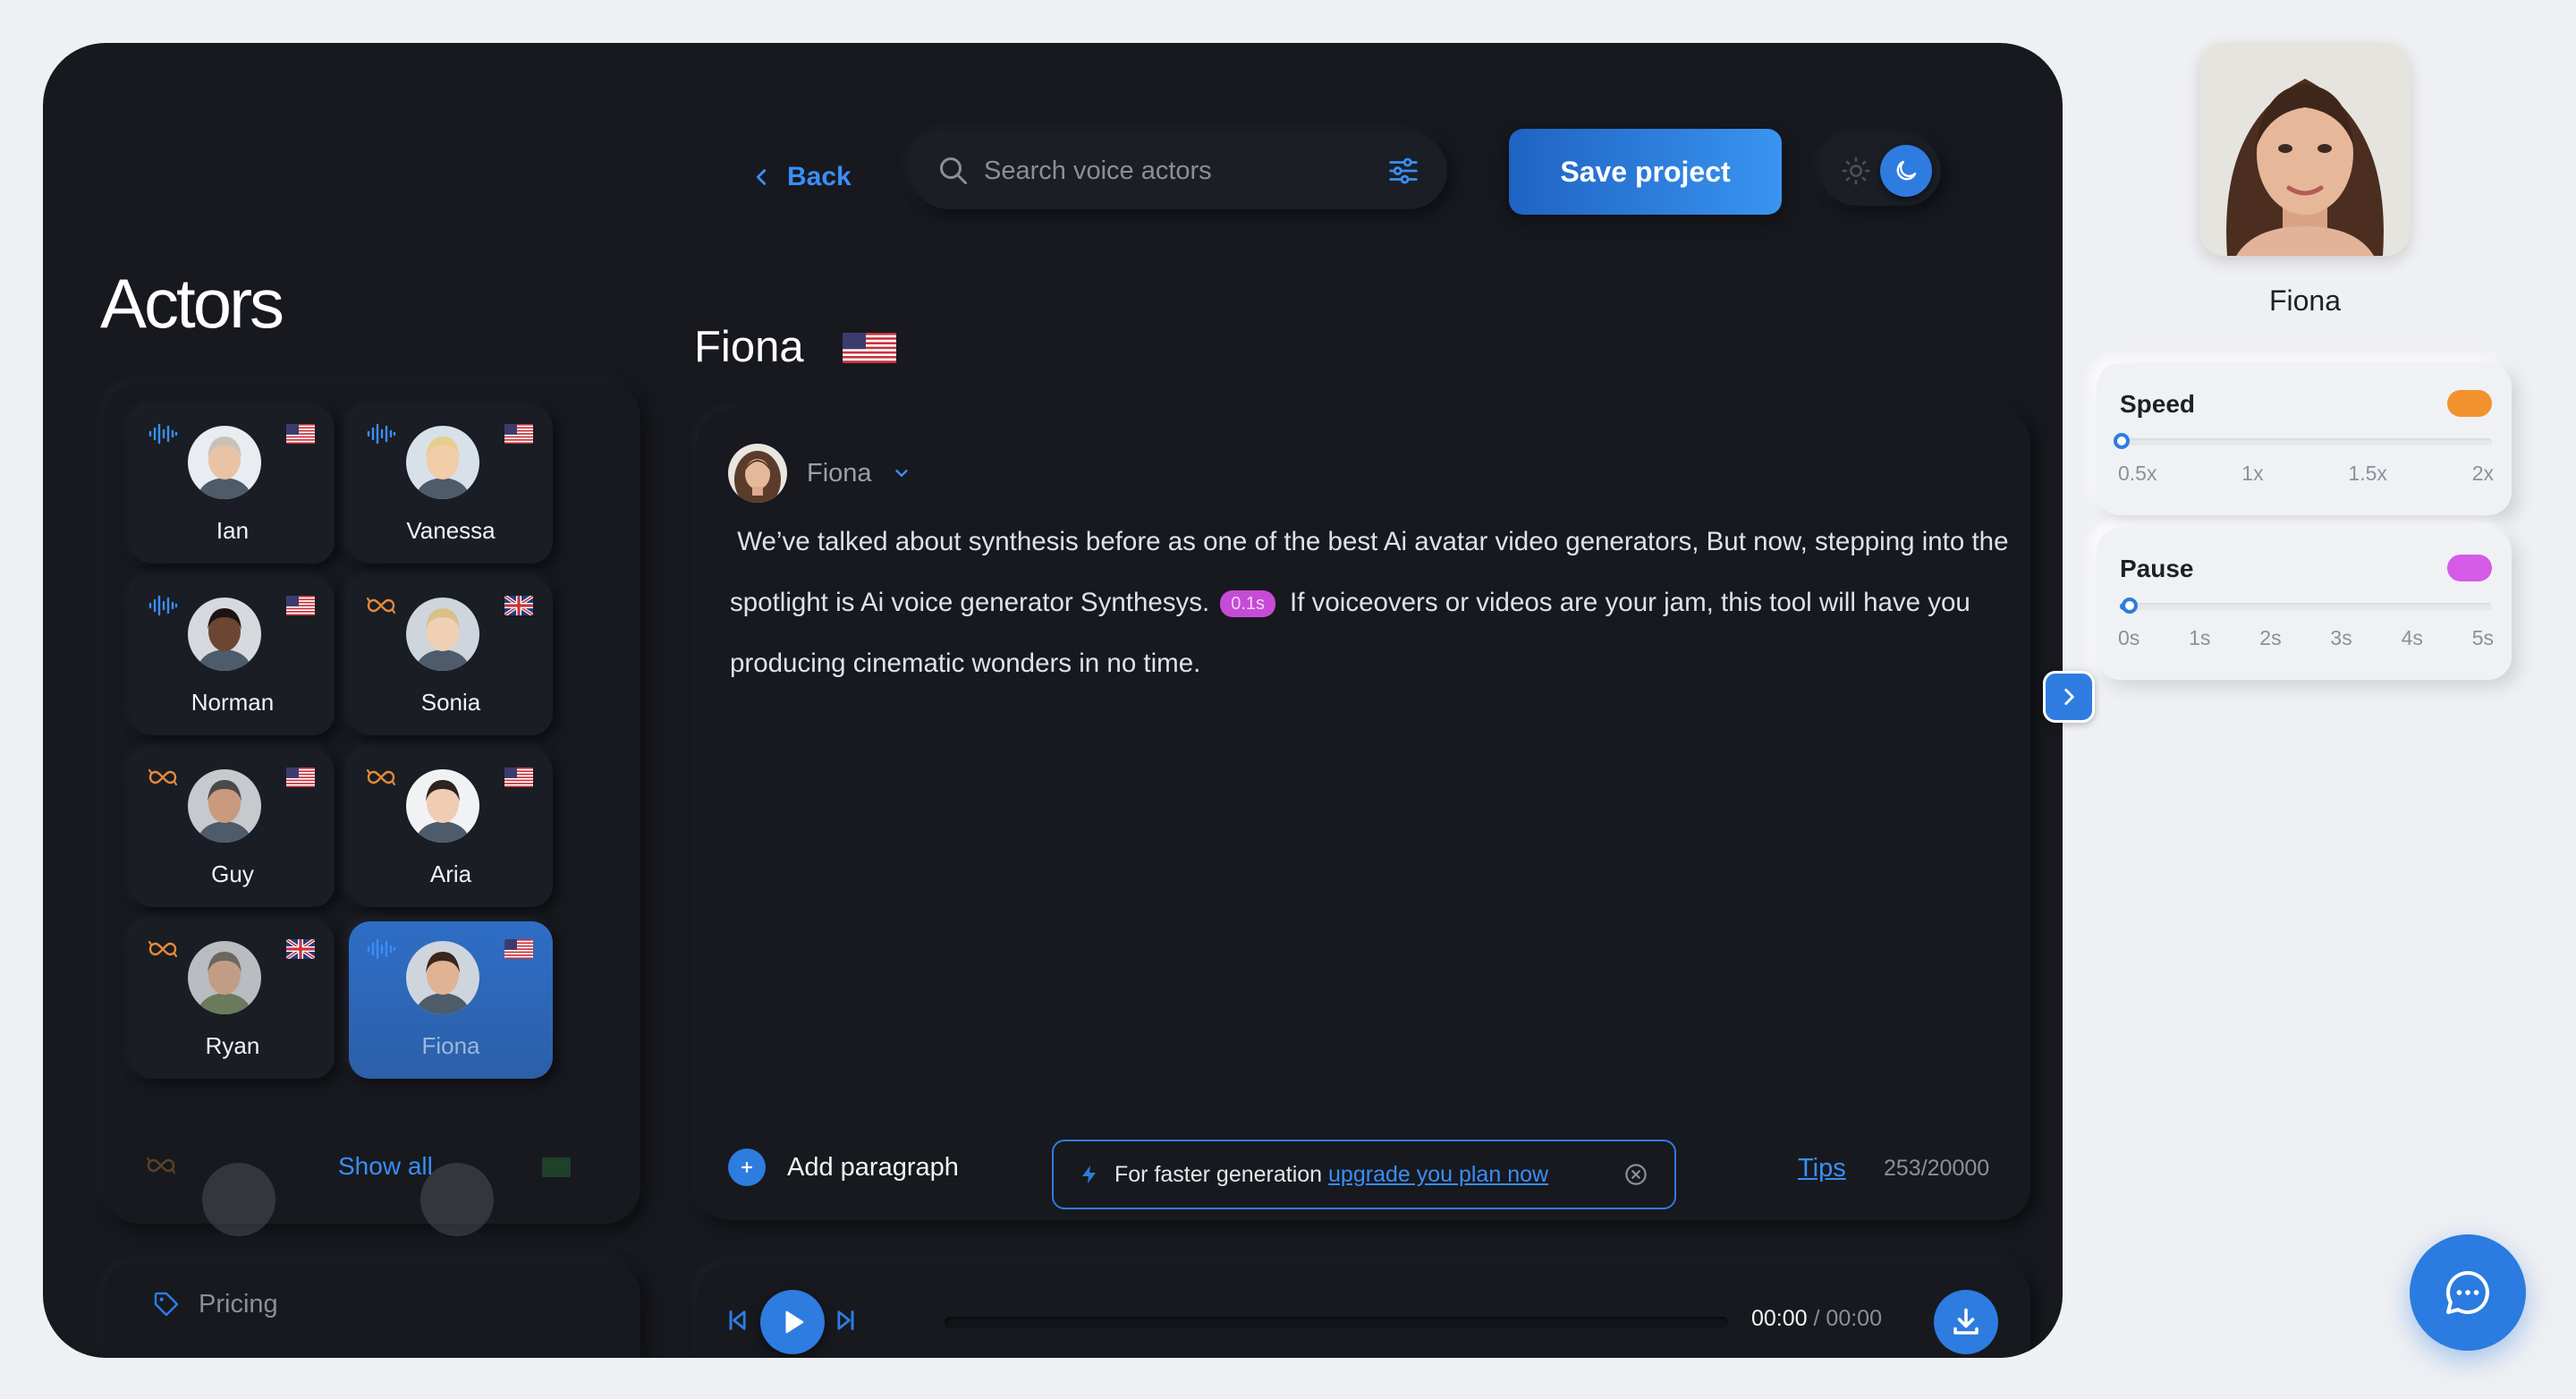 The height and width of the screenshot is (1399, 2576). Describe the element at coordinates (2130, 606) in the screenshot. I see `pause-slider-thumb` at that location.